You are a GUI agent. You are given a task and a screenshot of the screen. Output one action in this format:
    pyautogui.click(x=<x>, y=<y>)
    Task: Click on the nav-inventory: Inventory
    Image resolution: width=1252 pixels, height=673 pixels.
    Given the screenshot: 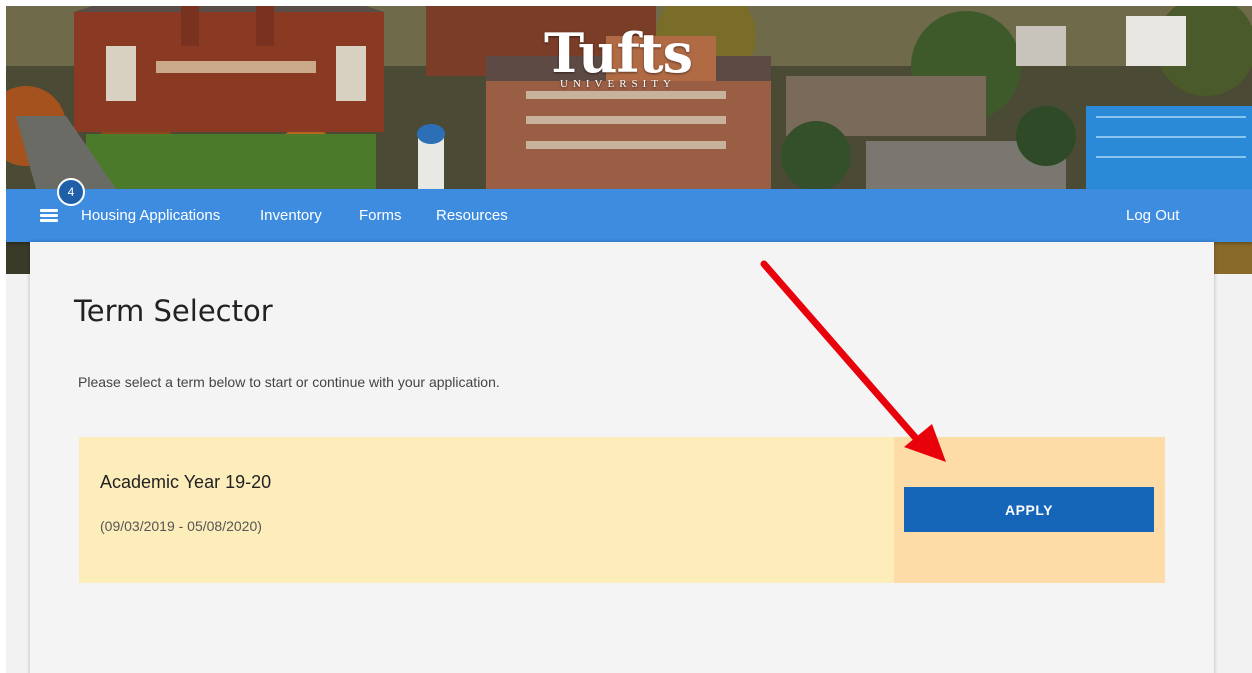 What is the action you would take?
    pyautogui.click(x=291, y=216)
    